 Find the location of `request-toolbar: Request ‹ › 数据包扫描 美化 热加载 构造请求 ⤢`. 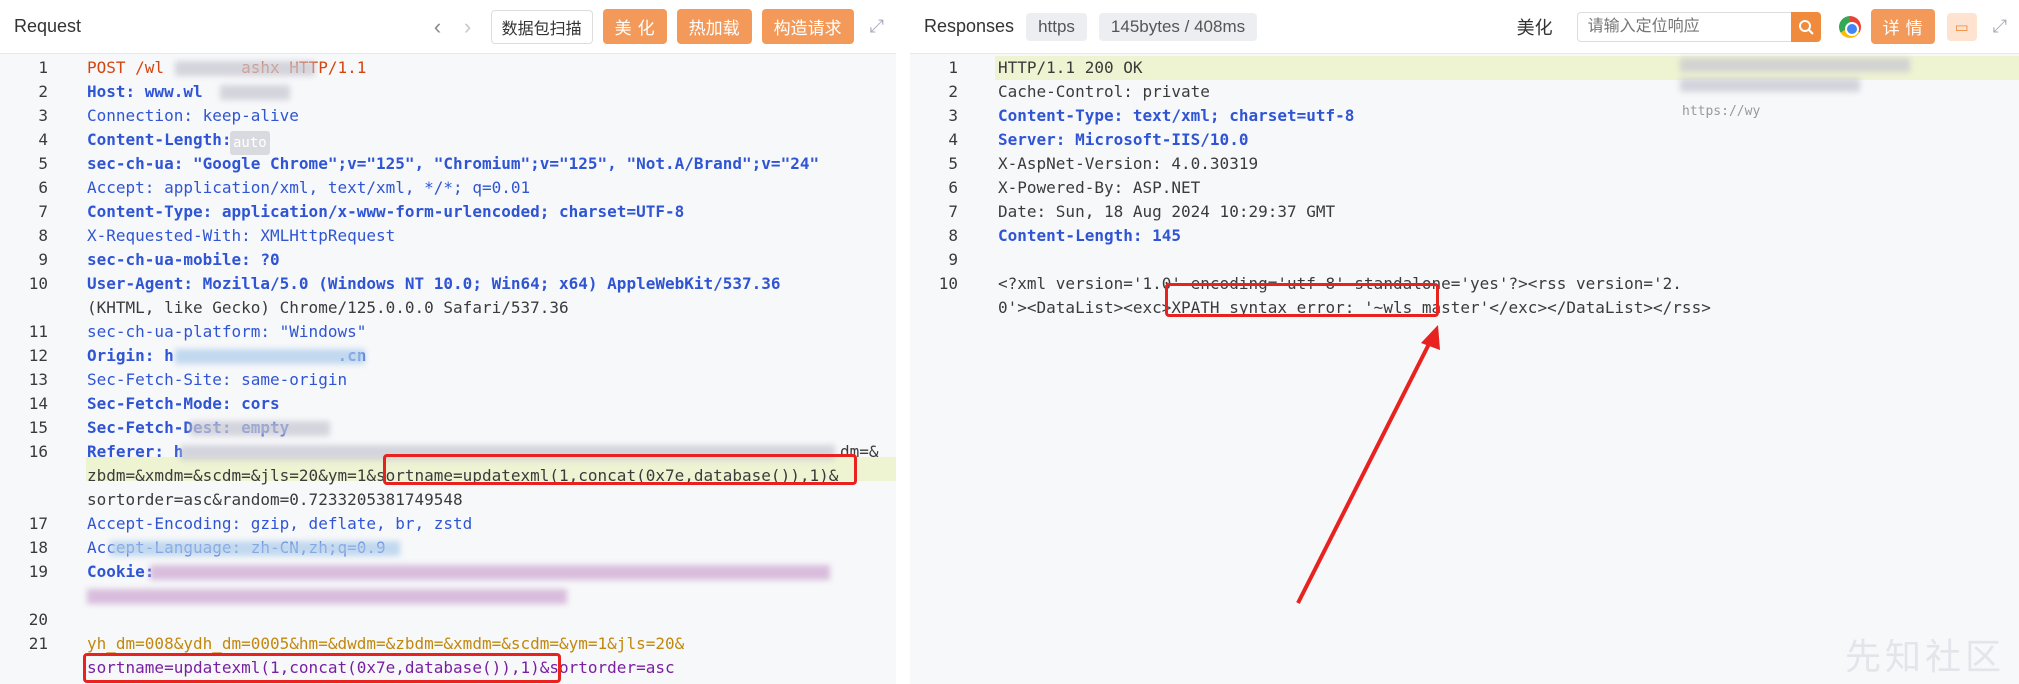

request-toolbar: Request ‹ › 数据包扫描 美化 热加载 构造请求 ⤢ is located at coordinates (448, 27).